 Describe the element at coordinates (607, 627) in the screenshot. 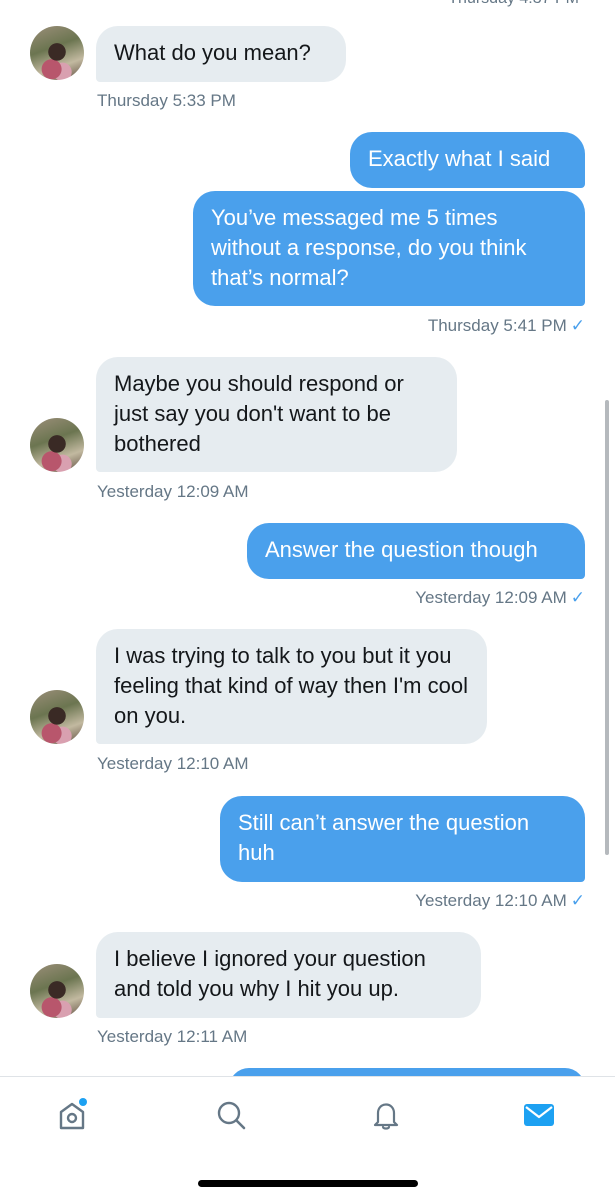

I see `scrollbar` at that location.